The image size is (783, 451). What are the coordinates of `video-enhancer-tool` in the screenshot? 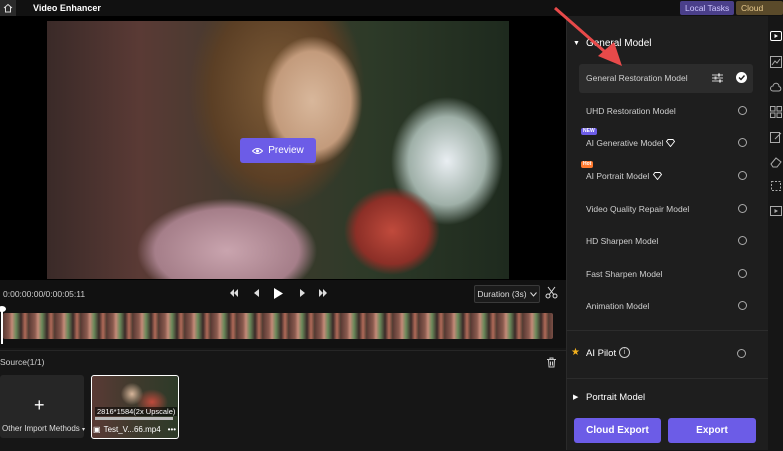 It's located at (776, 36).